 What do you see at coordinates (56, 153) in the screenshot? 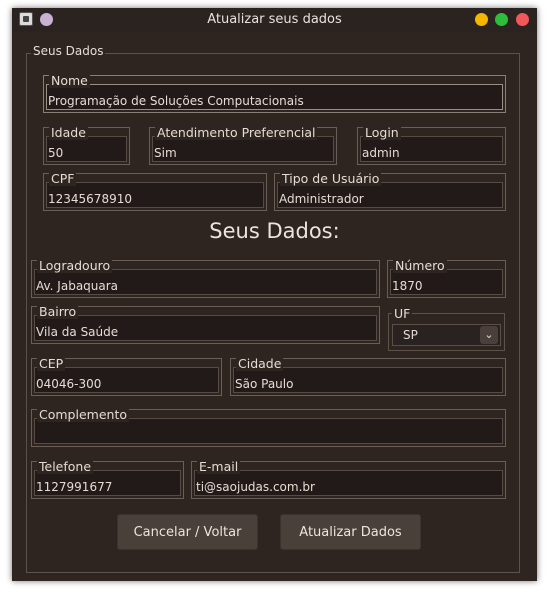
I see `idade-value: 50` at bounding box center [56, 153].